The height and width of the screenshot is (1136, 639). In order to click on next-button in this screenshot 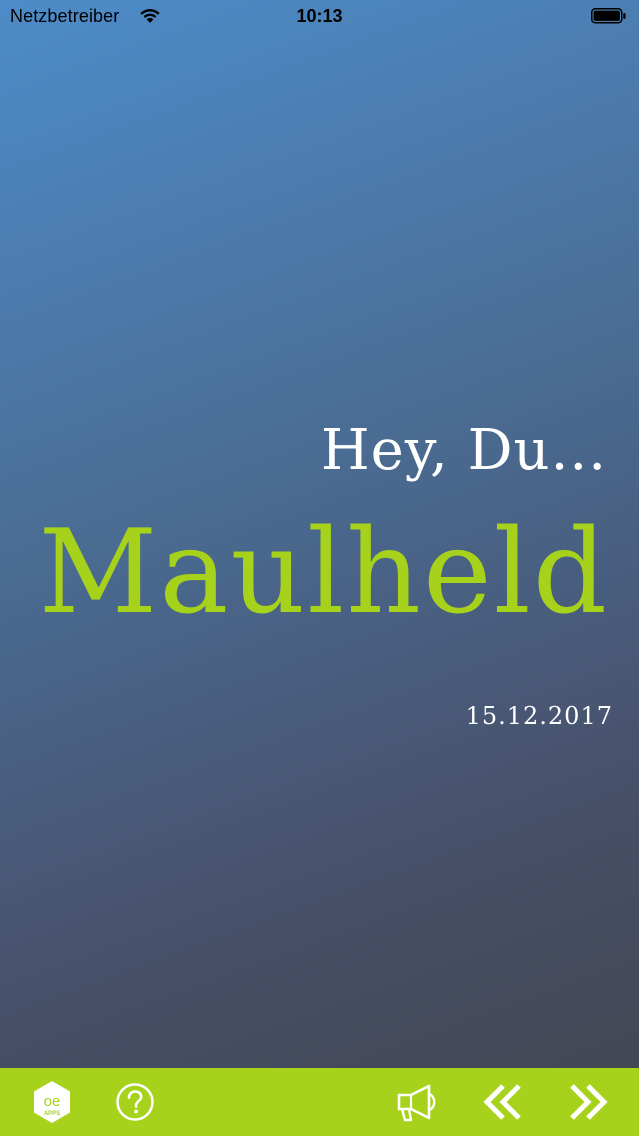, I will do `click(588, 1102)`.